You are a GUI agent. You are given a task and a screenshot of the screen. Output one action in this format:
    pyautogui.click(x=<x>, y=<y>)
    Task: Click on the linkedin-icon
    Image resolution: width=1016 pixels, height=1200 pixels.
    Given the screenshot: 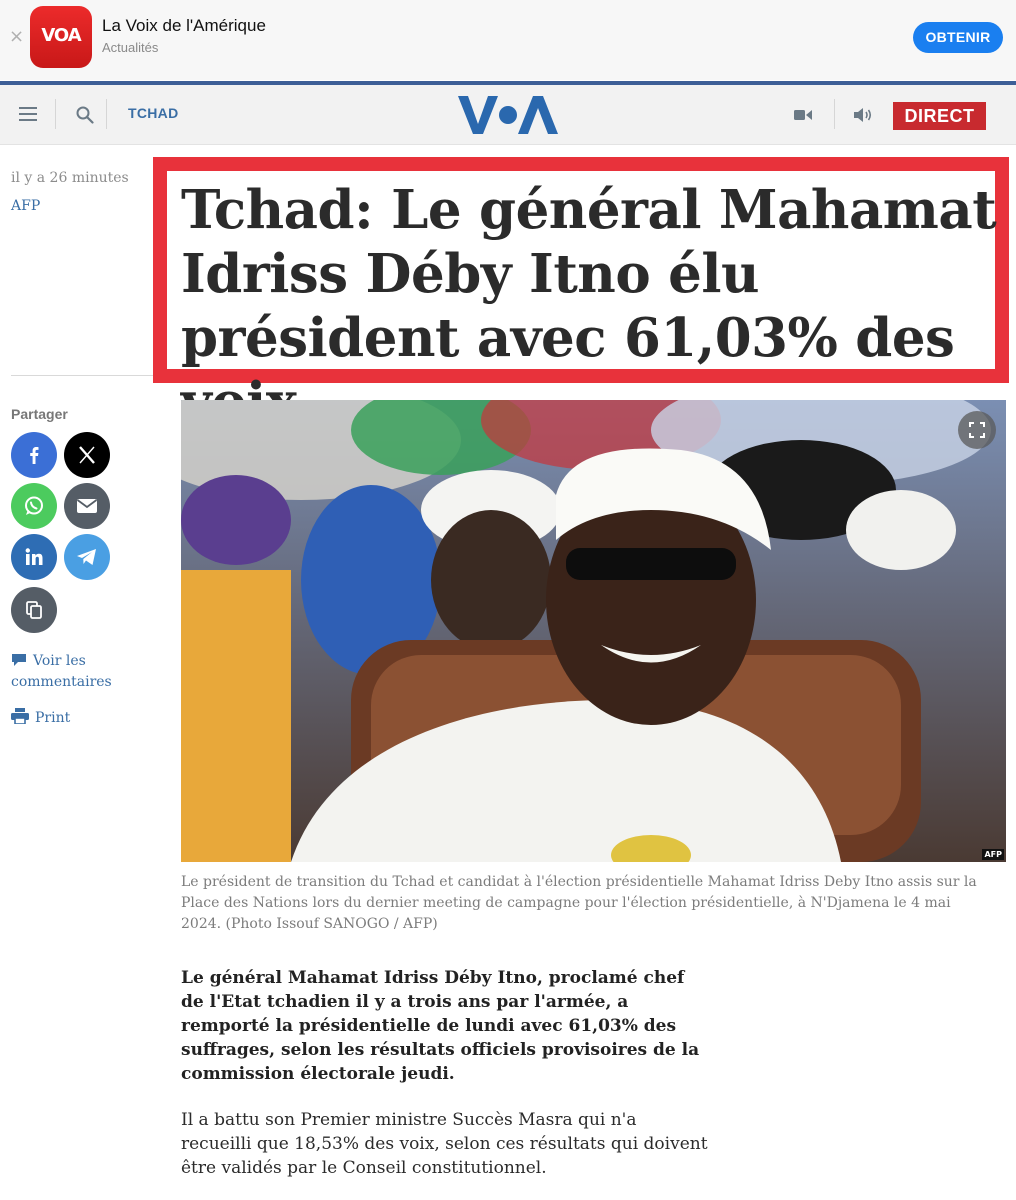 What is the action you would take?
    pyautogui.click(x=34, y=556)
    